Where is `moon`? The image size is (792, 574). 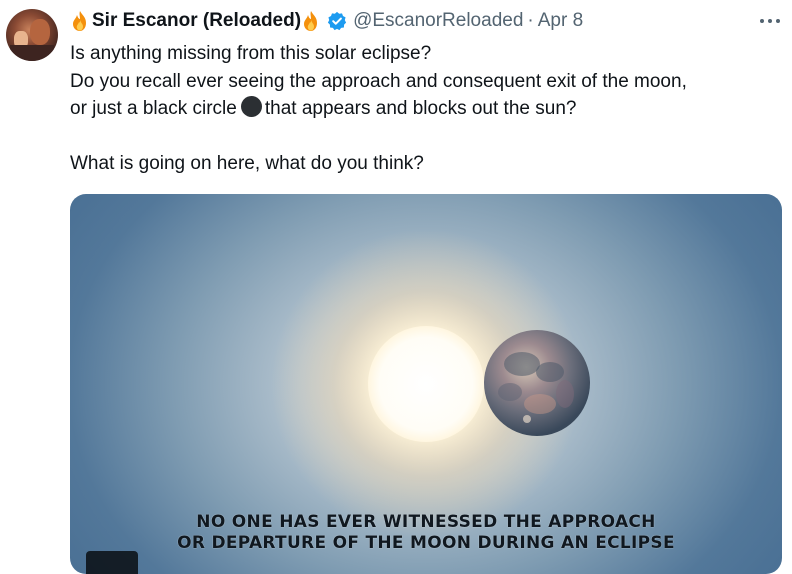 moon is located at coordinates (537, 383).